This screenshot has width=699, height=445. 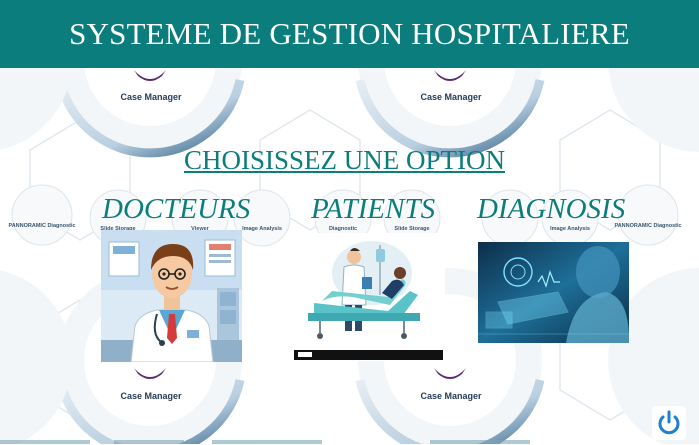 I want to click on patient-bed-illustration-icon, so click(x=368, y=297).